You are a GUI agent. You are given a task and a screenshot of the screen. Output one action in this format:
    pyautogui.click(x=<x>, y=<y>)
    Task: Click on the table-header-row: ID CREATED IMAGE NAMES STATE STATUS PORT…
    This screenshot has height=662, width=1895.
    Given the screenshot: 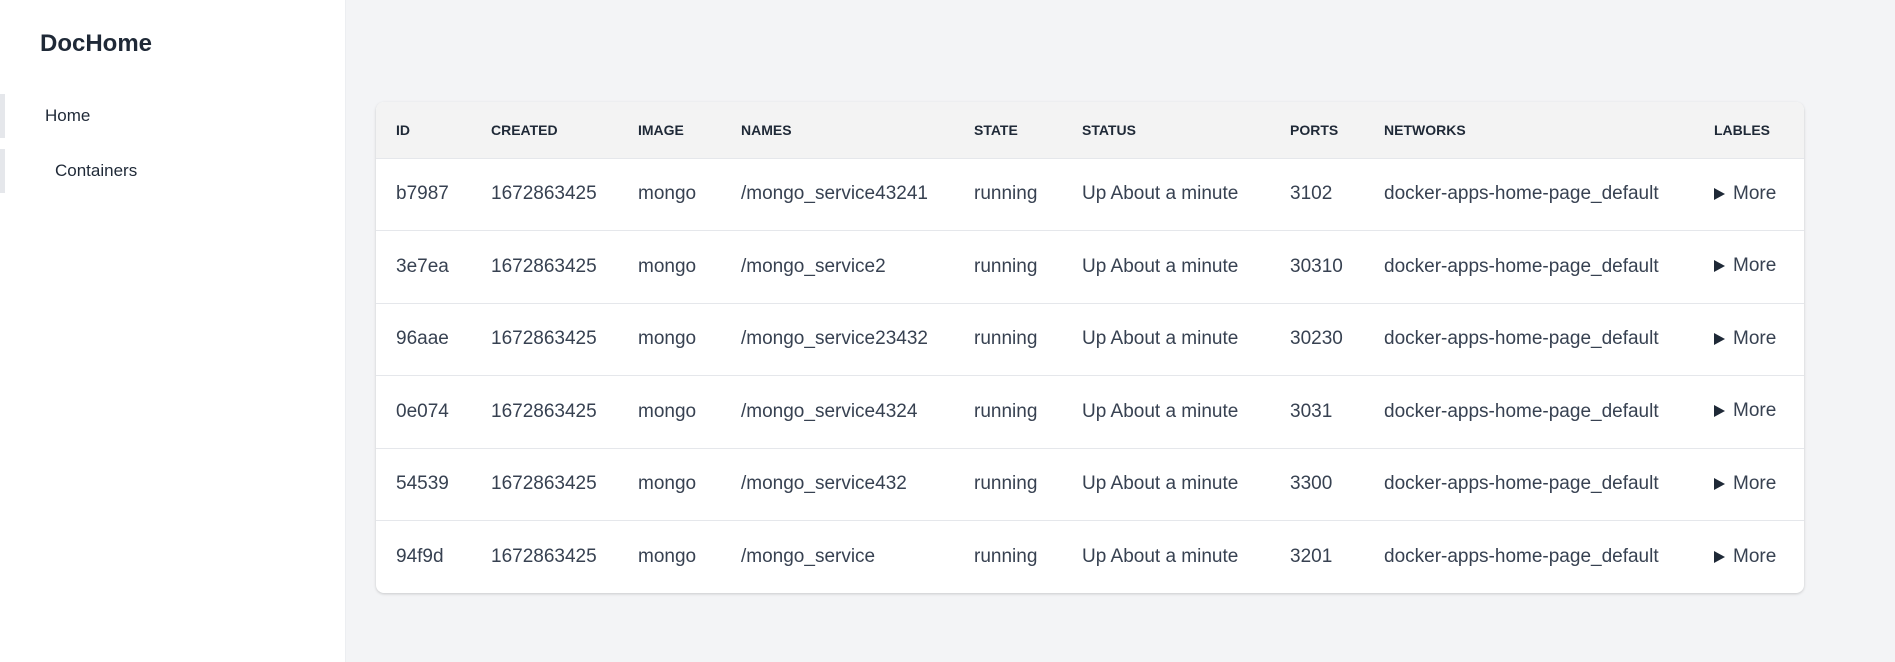 What is the action you would take?
    pyautogui.click(x=1090, y=130)
    